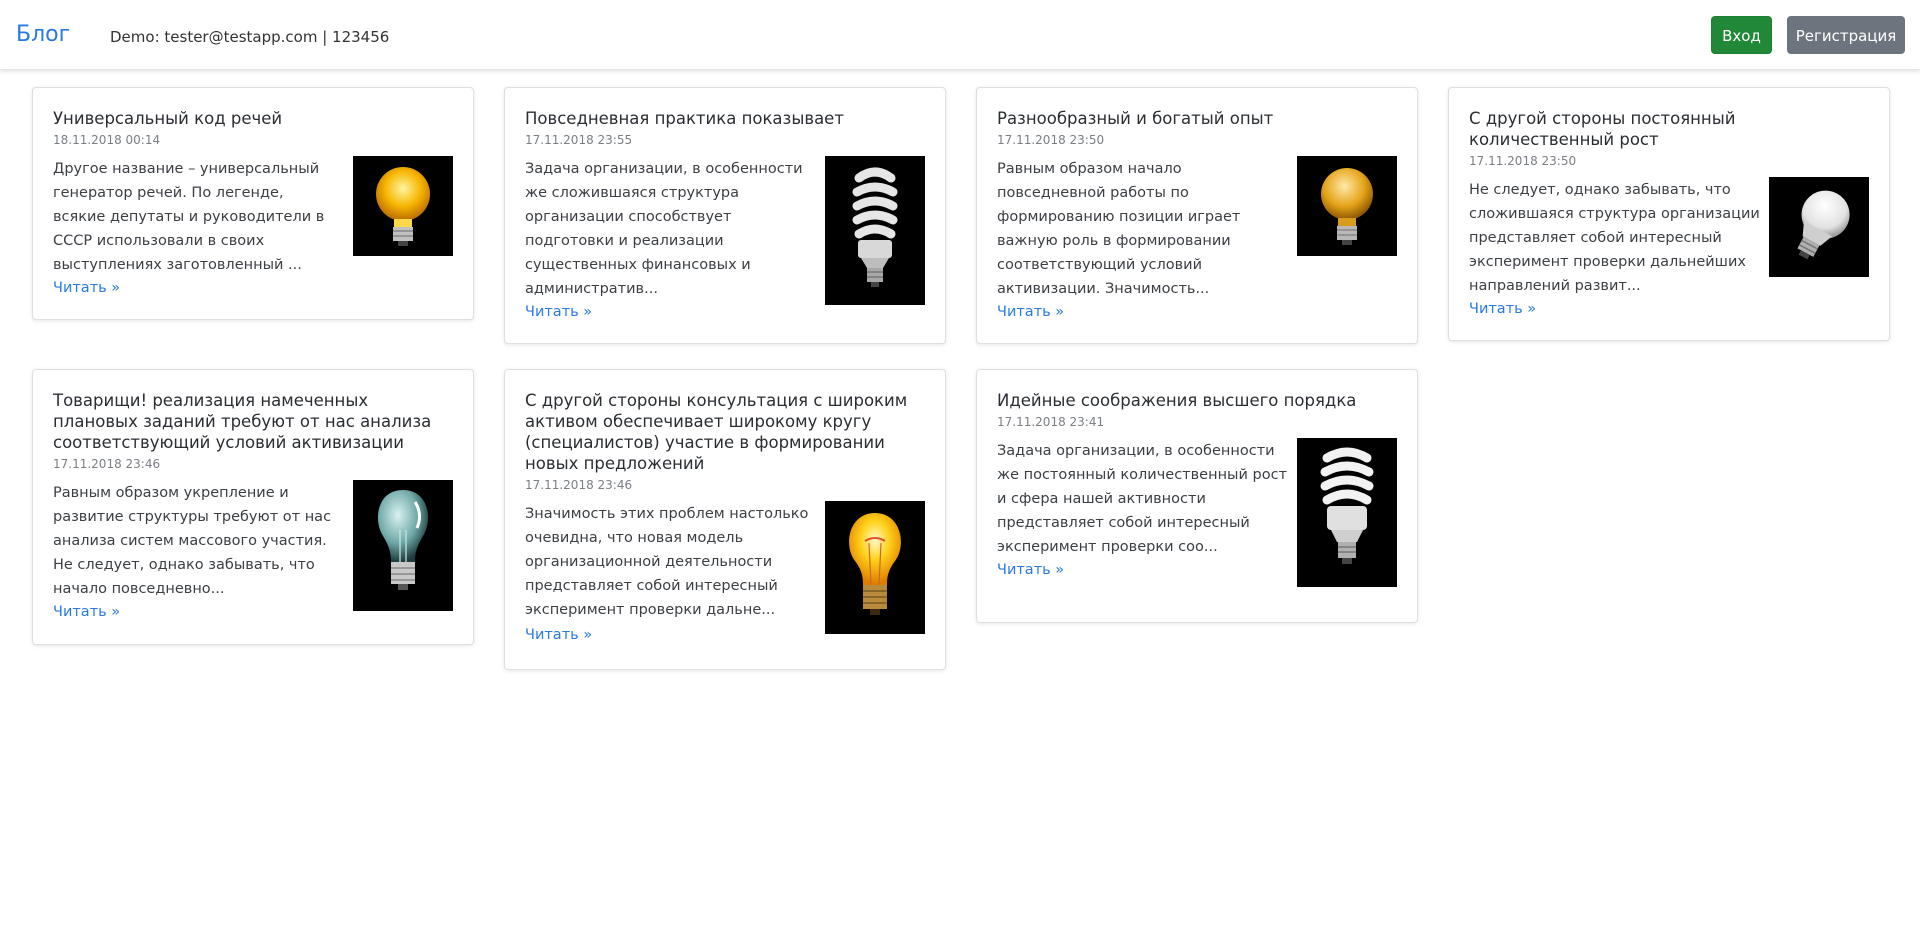 The height and width of the screenshot is (937, 1920). I want to click on post-title: Повседневная практика показывает, so click(725, 118).